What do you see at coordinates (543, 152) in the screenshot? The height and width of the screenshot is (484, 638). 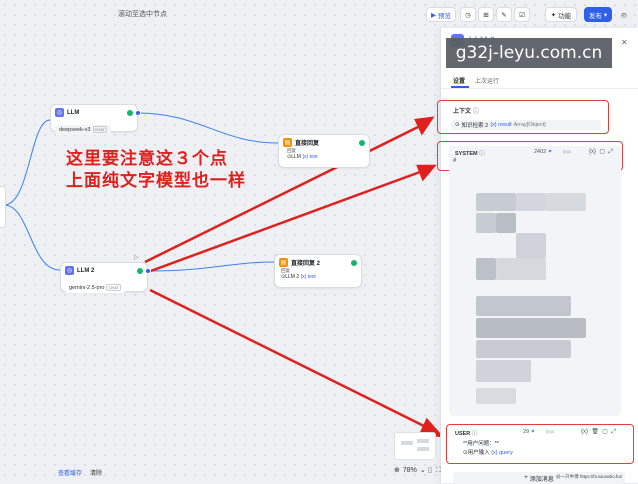 I see `system-token-count: 2402 ✦` at bounding box center [543, 152].